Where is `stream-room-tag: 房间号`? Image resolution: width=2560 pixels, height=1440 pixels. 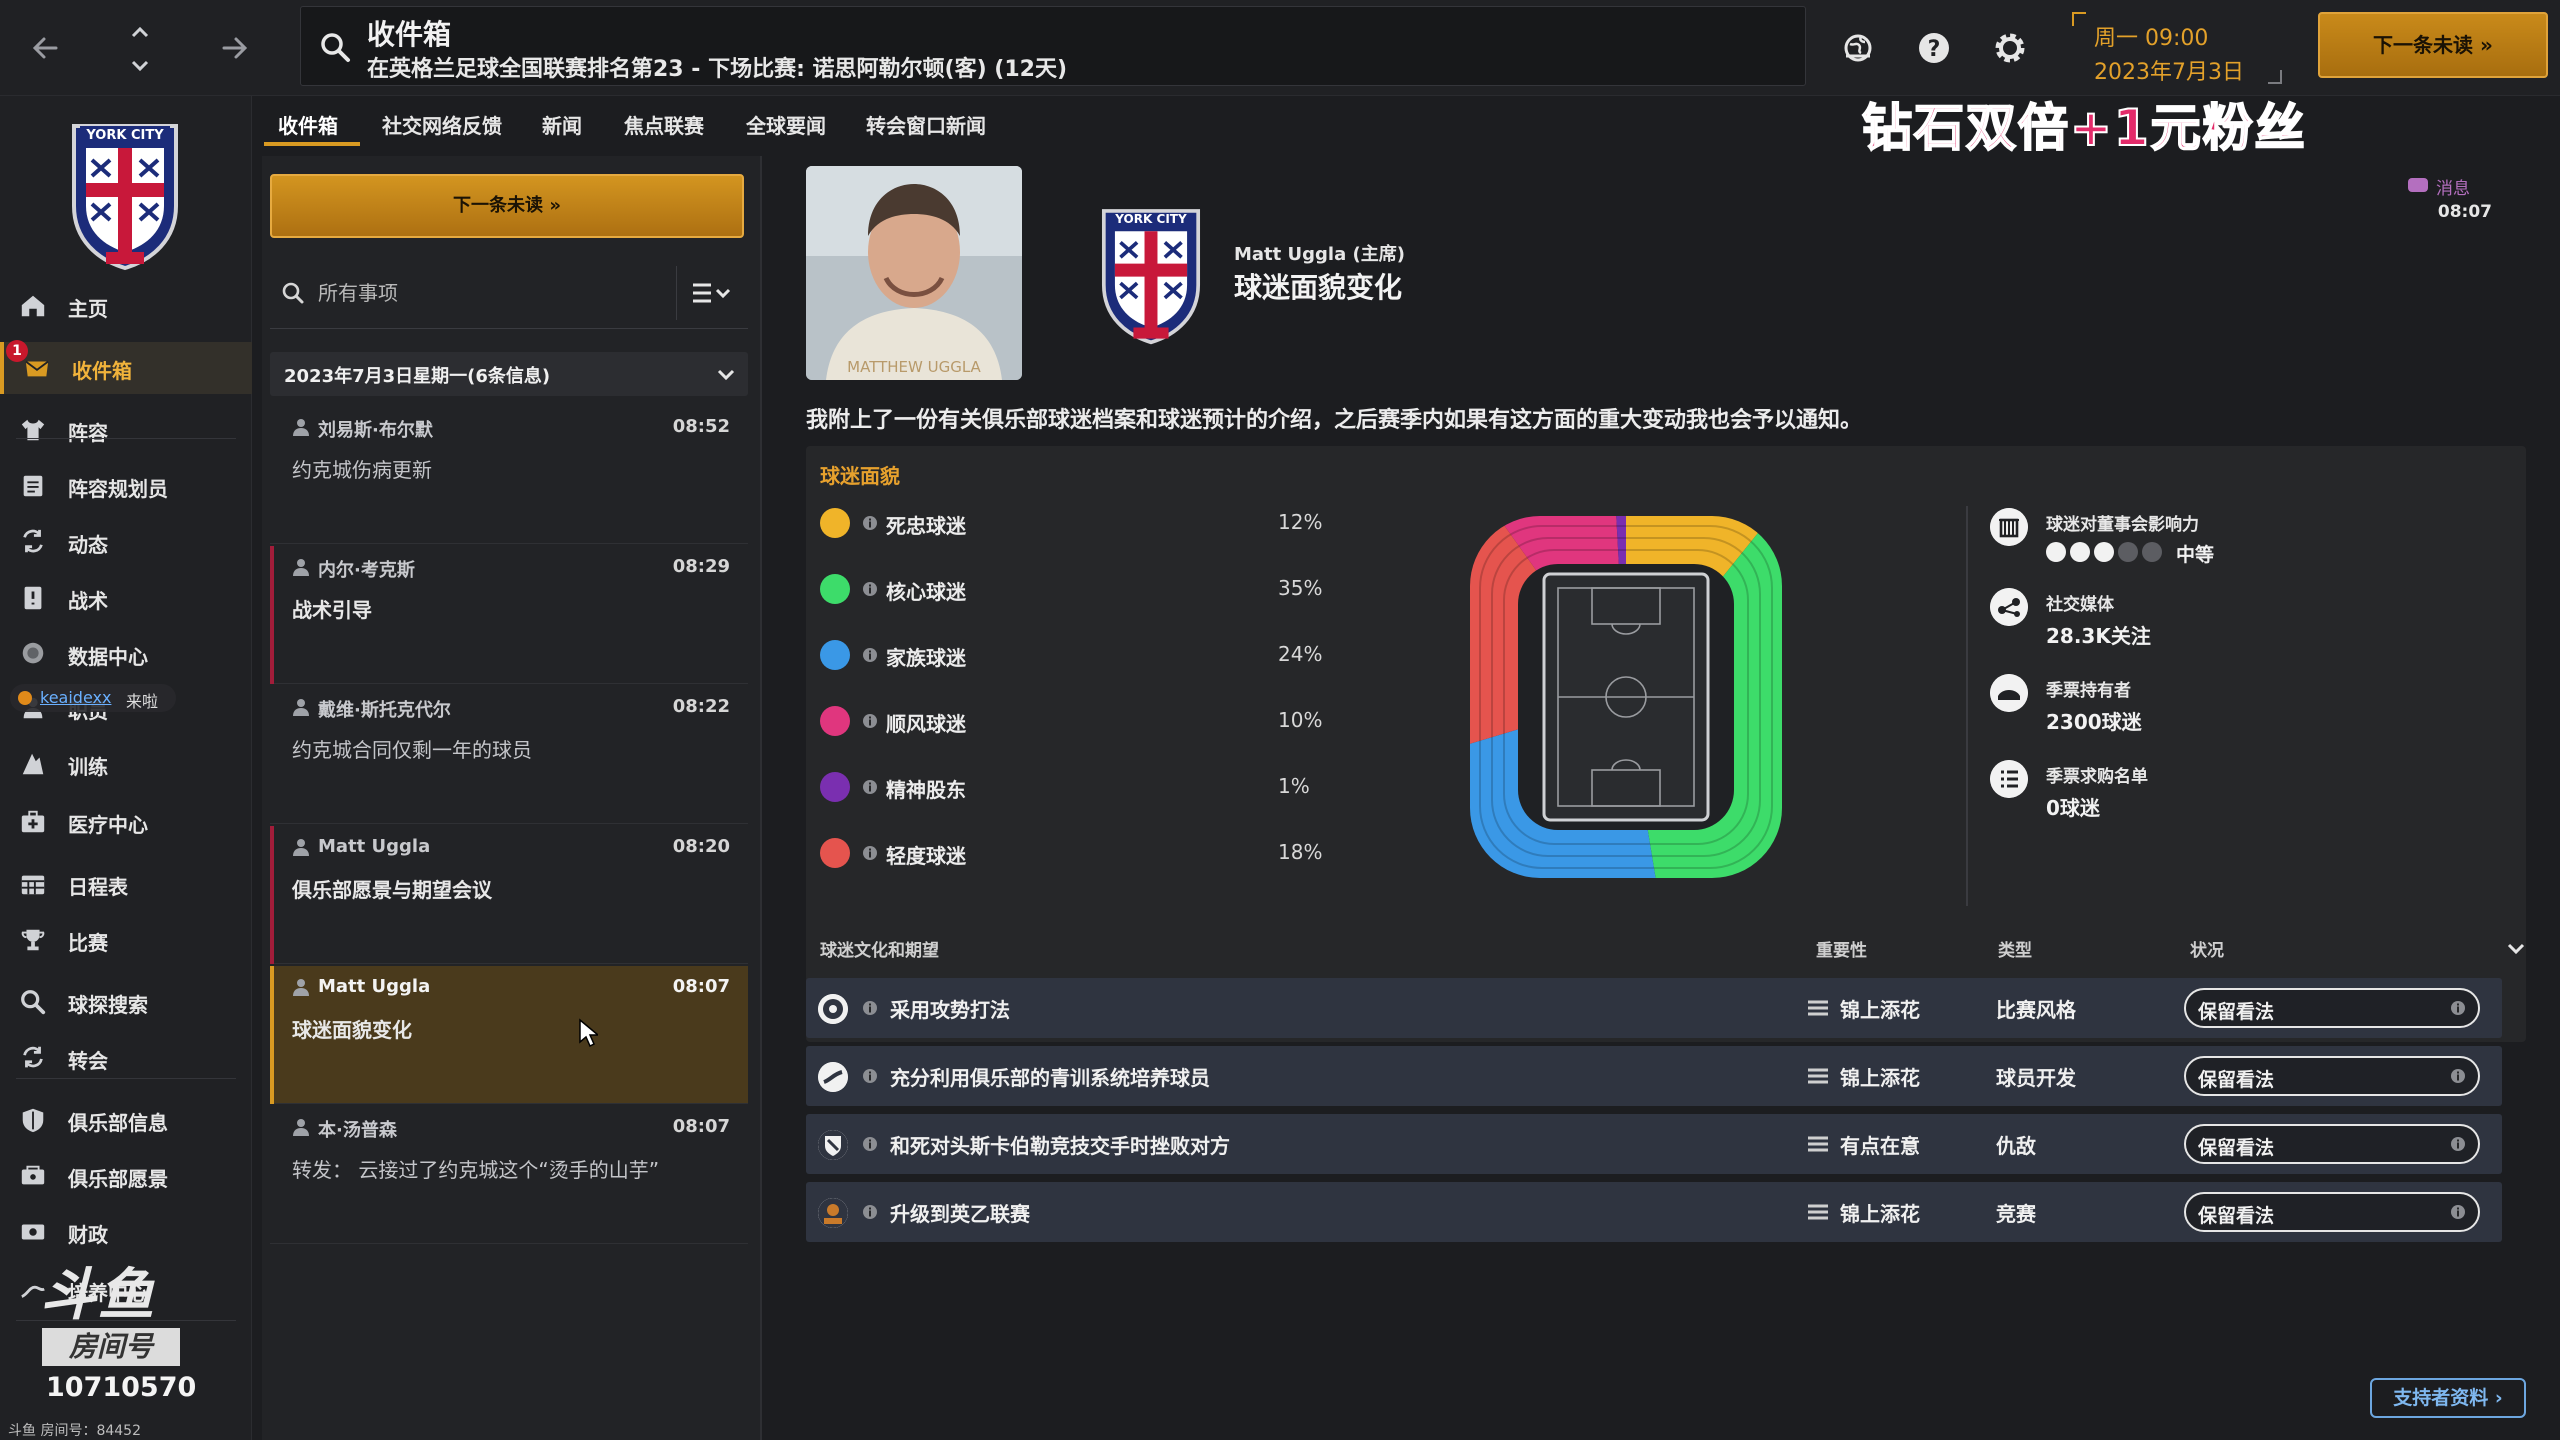 stream-room-tag: 房间号 is located at coordinates (111, 1347).